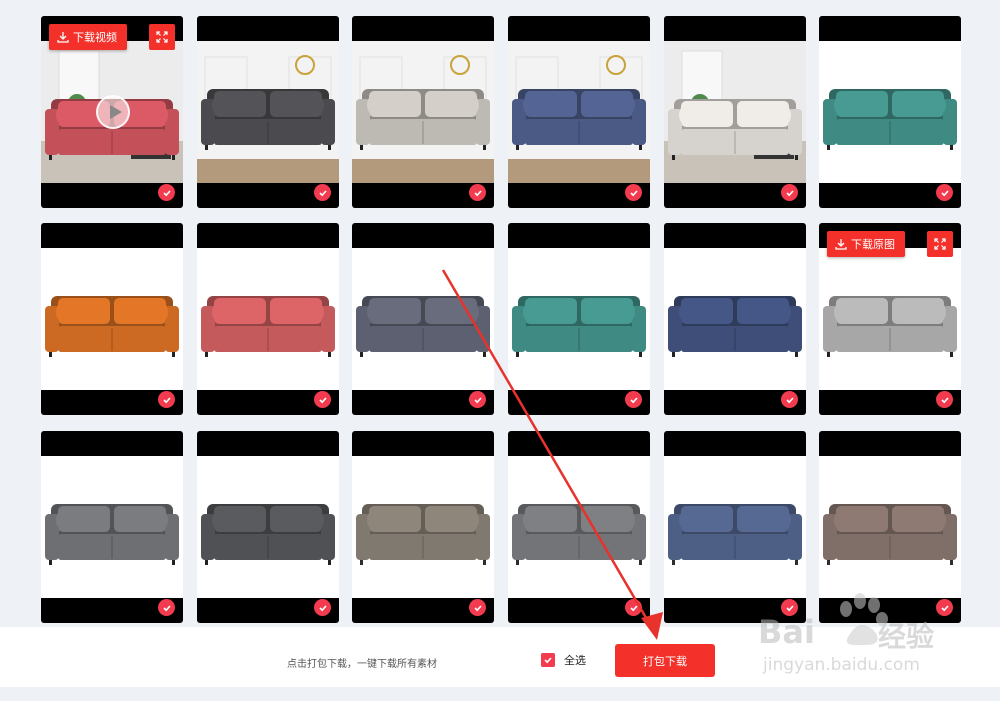 This screenshot has width=1000, height=701. Describe the element at coordinates (841, 665) in the screenshot. I see `watermark-url: jingyan.baidu.com` at that location.